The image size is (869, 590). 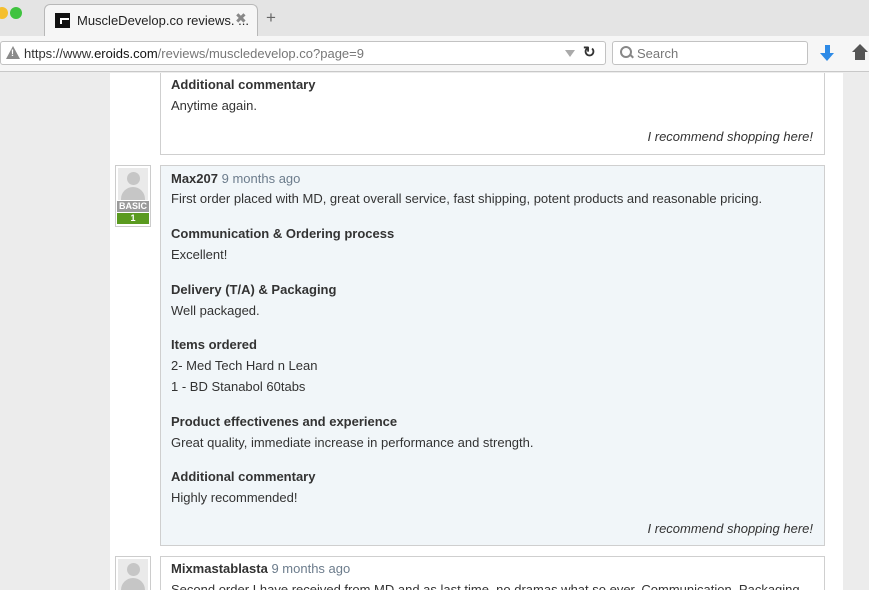 I want to click on url-host: eroids.com, so click(x=126, y=53).